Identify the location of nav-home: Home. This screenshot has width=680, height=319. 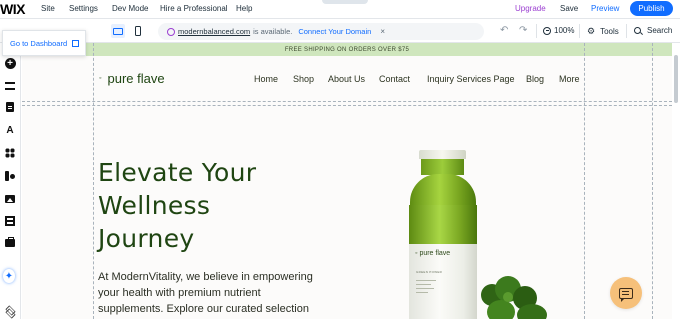
(266, 79).